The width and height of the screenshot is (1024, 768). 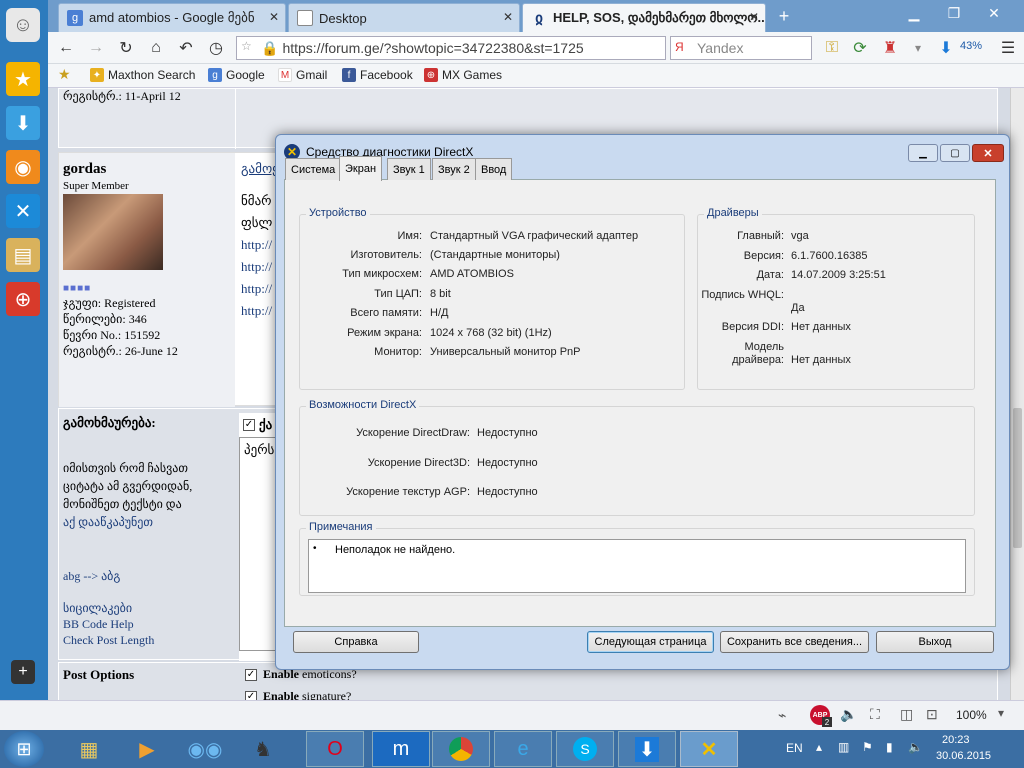 What do you see at coordinates (409, 169) in the screenshot?
I see `tab-sound-1: Звук 1` at bounding box center [409, 169].